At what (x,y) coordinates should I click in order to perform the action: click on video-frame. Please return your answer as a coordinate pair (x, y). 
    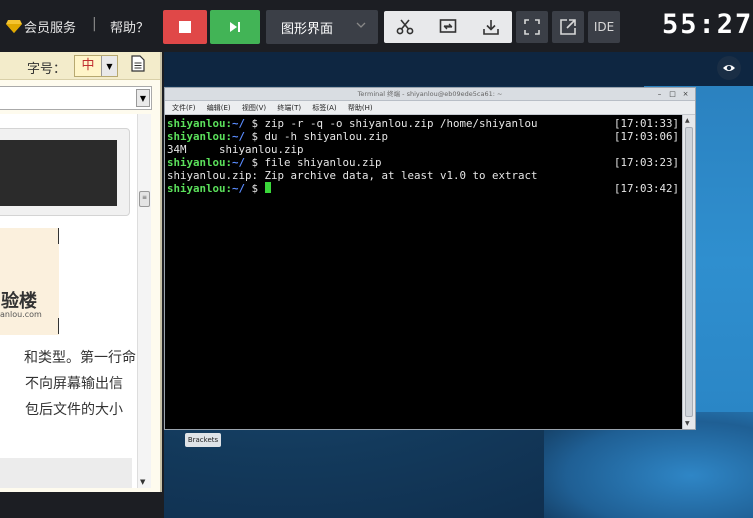
    Looking at the image, I should click on (65, 172).